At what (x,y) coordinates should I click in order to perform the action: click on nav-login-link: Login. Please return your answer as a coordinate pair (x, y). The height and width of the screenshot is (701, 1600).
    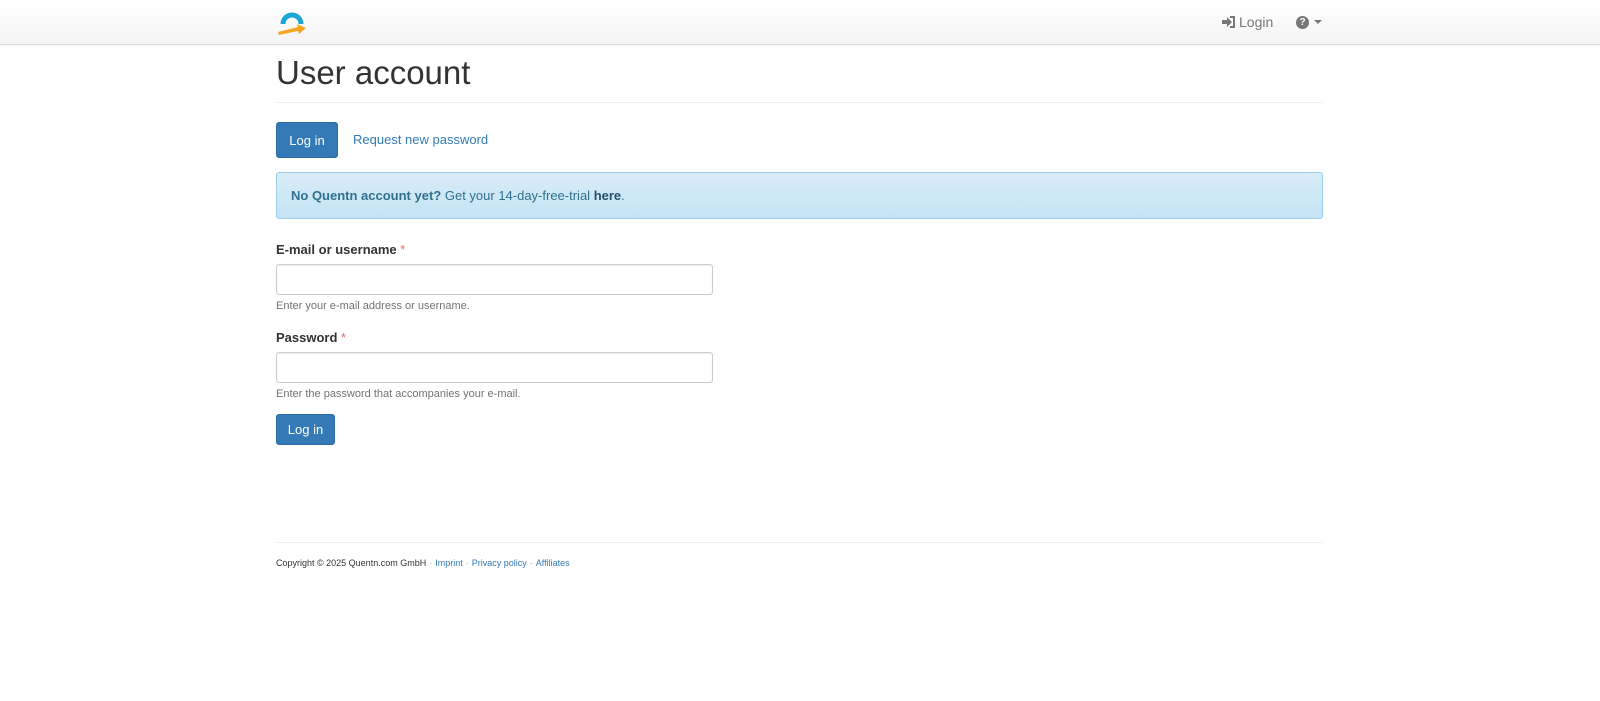
    Looking at the image, I should click on (1247, 22).